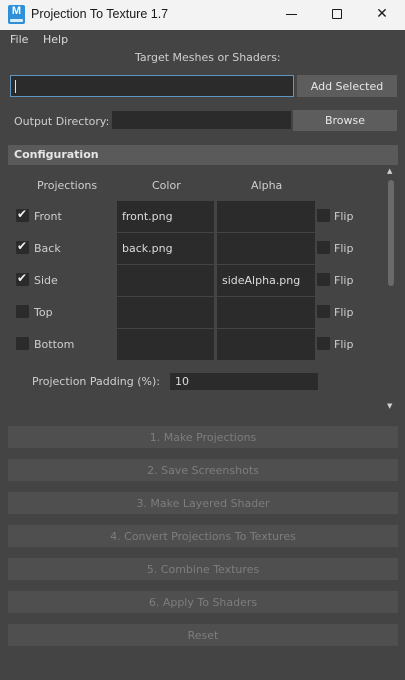  What do you see at coordinates (267, 185) in the screenshot?
I see `column-alpha: Alpha` at bounding box center [267, 185].